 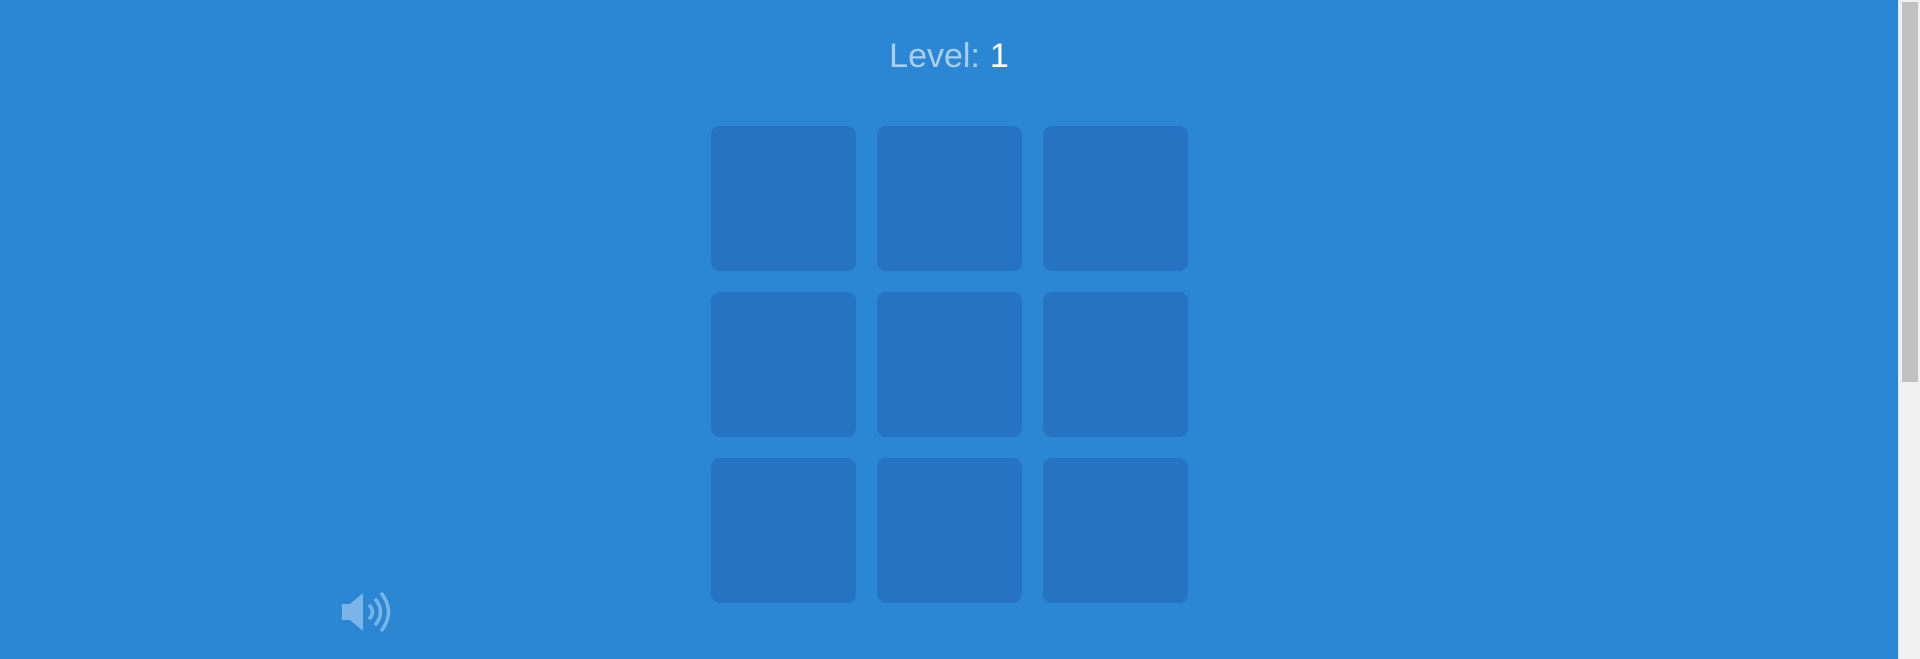 What do you see at coordinates (949, 530) in the screenshot?
I see `board-tile-r3c2` at bounding box center [949, 530].